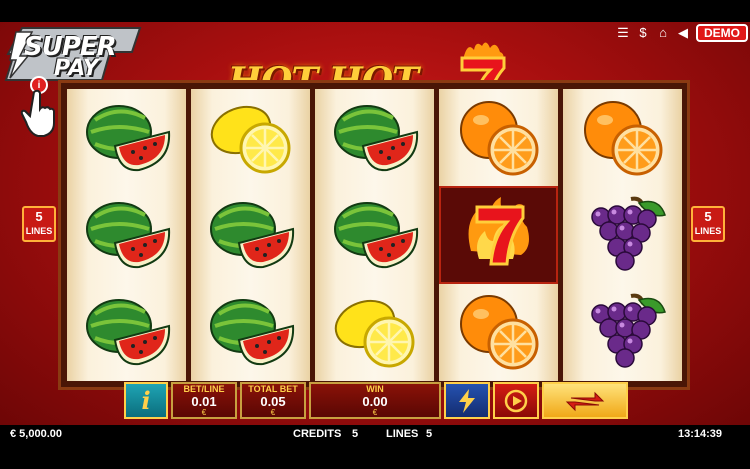 The width and height of the screenshot is (750, 469). What do you see at coordinates (375, 435) in the screenshot?
I see `status-bar: € 5,000.00 CREDITS 5 LINES 5 13:14:39` at bounding box center [375, 435].